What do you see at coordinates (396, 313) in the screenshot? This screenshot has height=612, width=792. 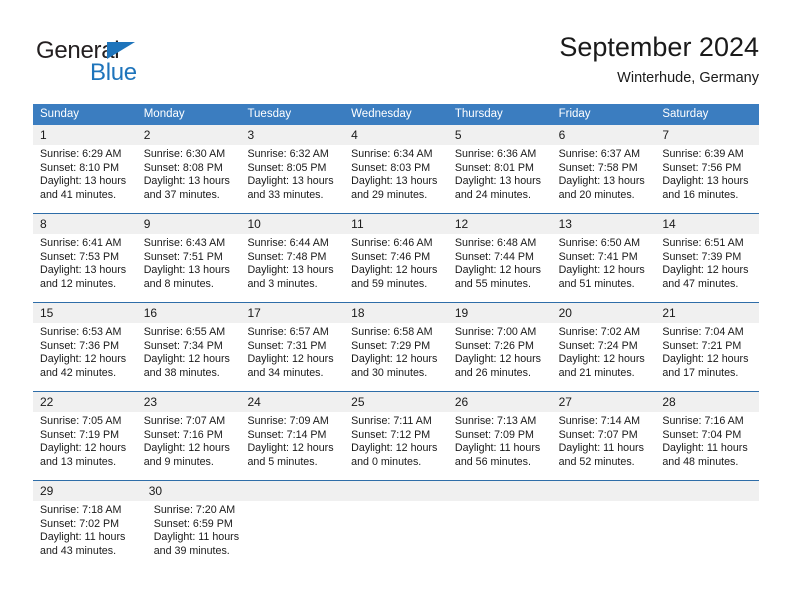 I see `day-number: 18` at bounding box center [396, 313].